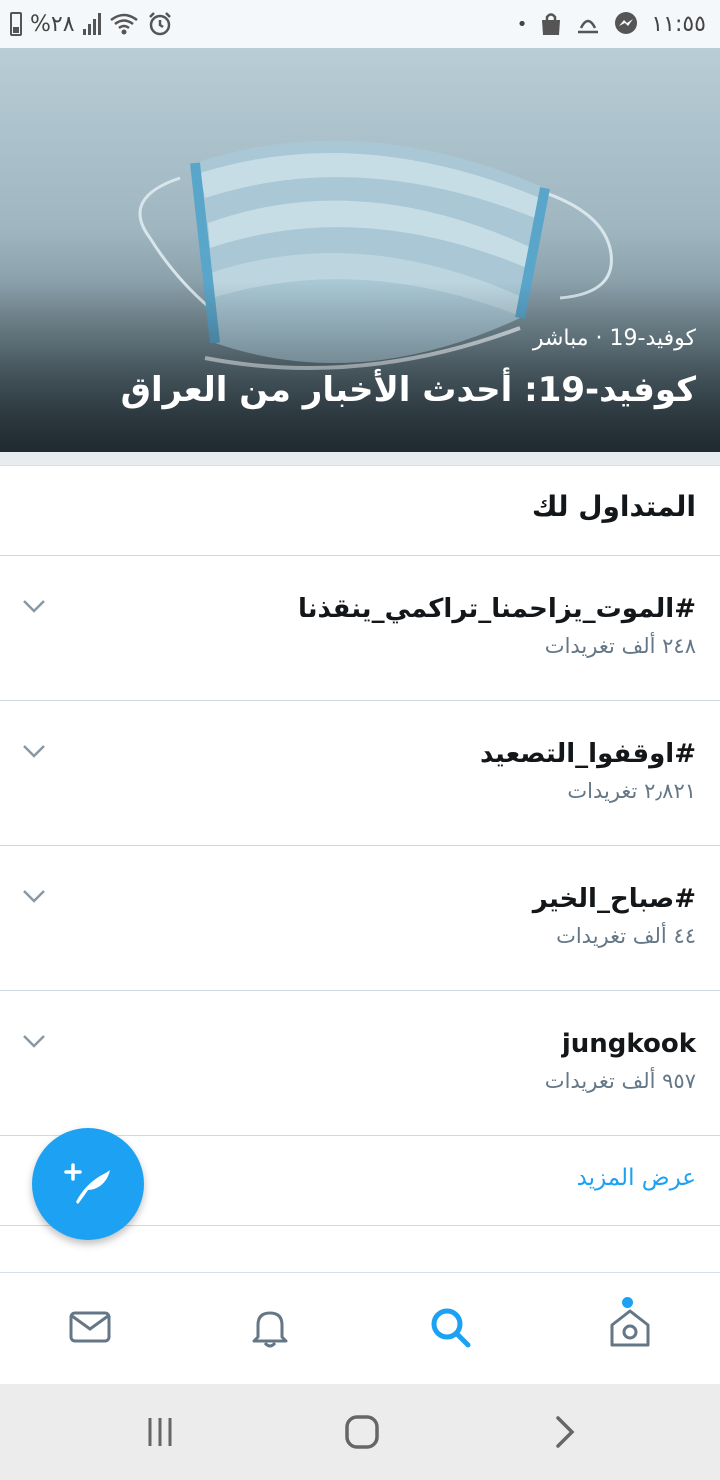 The image size is (720, 1480). Describe the element at coordinates (564, 1432) in the screenshot. I see `back-icon` at that location.